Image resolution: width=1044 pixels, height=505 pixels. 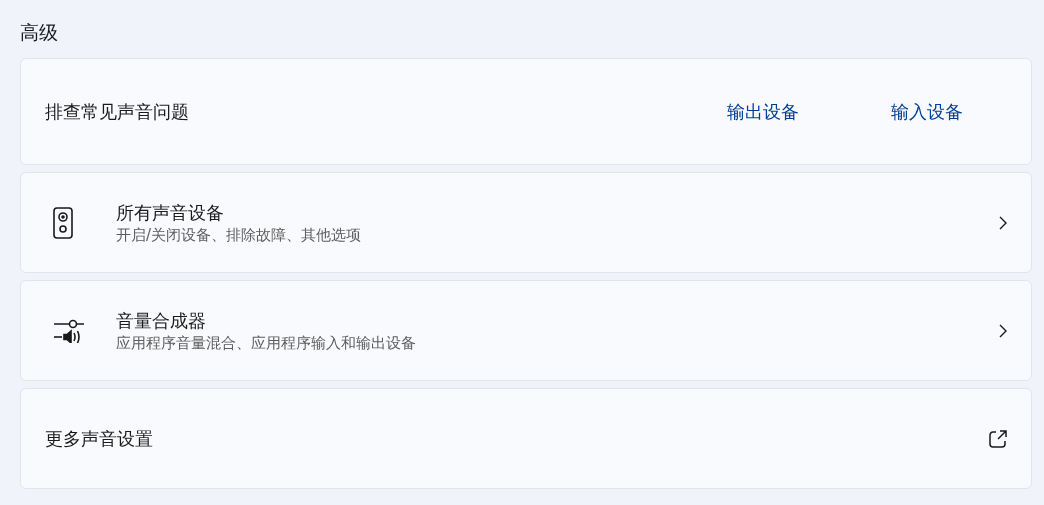 What do you see at coordinates (161, 320) in the screenshot?
I see `row-title: 音量合成器` at bounding box center [161, 320].